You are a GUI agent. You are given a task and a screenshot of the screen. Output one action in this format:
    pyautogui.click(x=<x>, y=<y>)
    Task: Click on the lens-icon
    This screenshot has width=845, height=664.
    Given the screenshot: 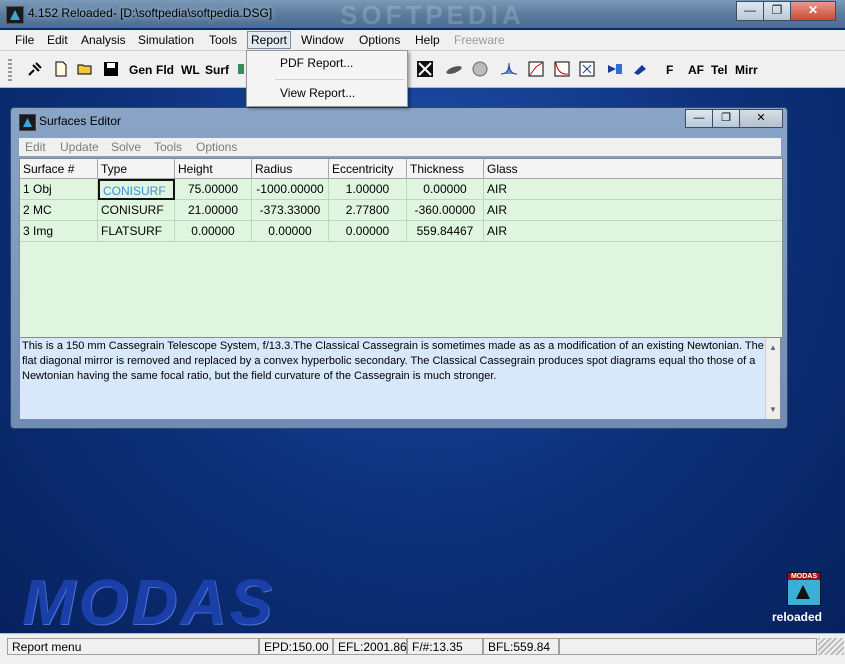 What is the action you would take?
    pyautogui.click(x=454, y=69)
    